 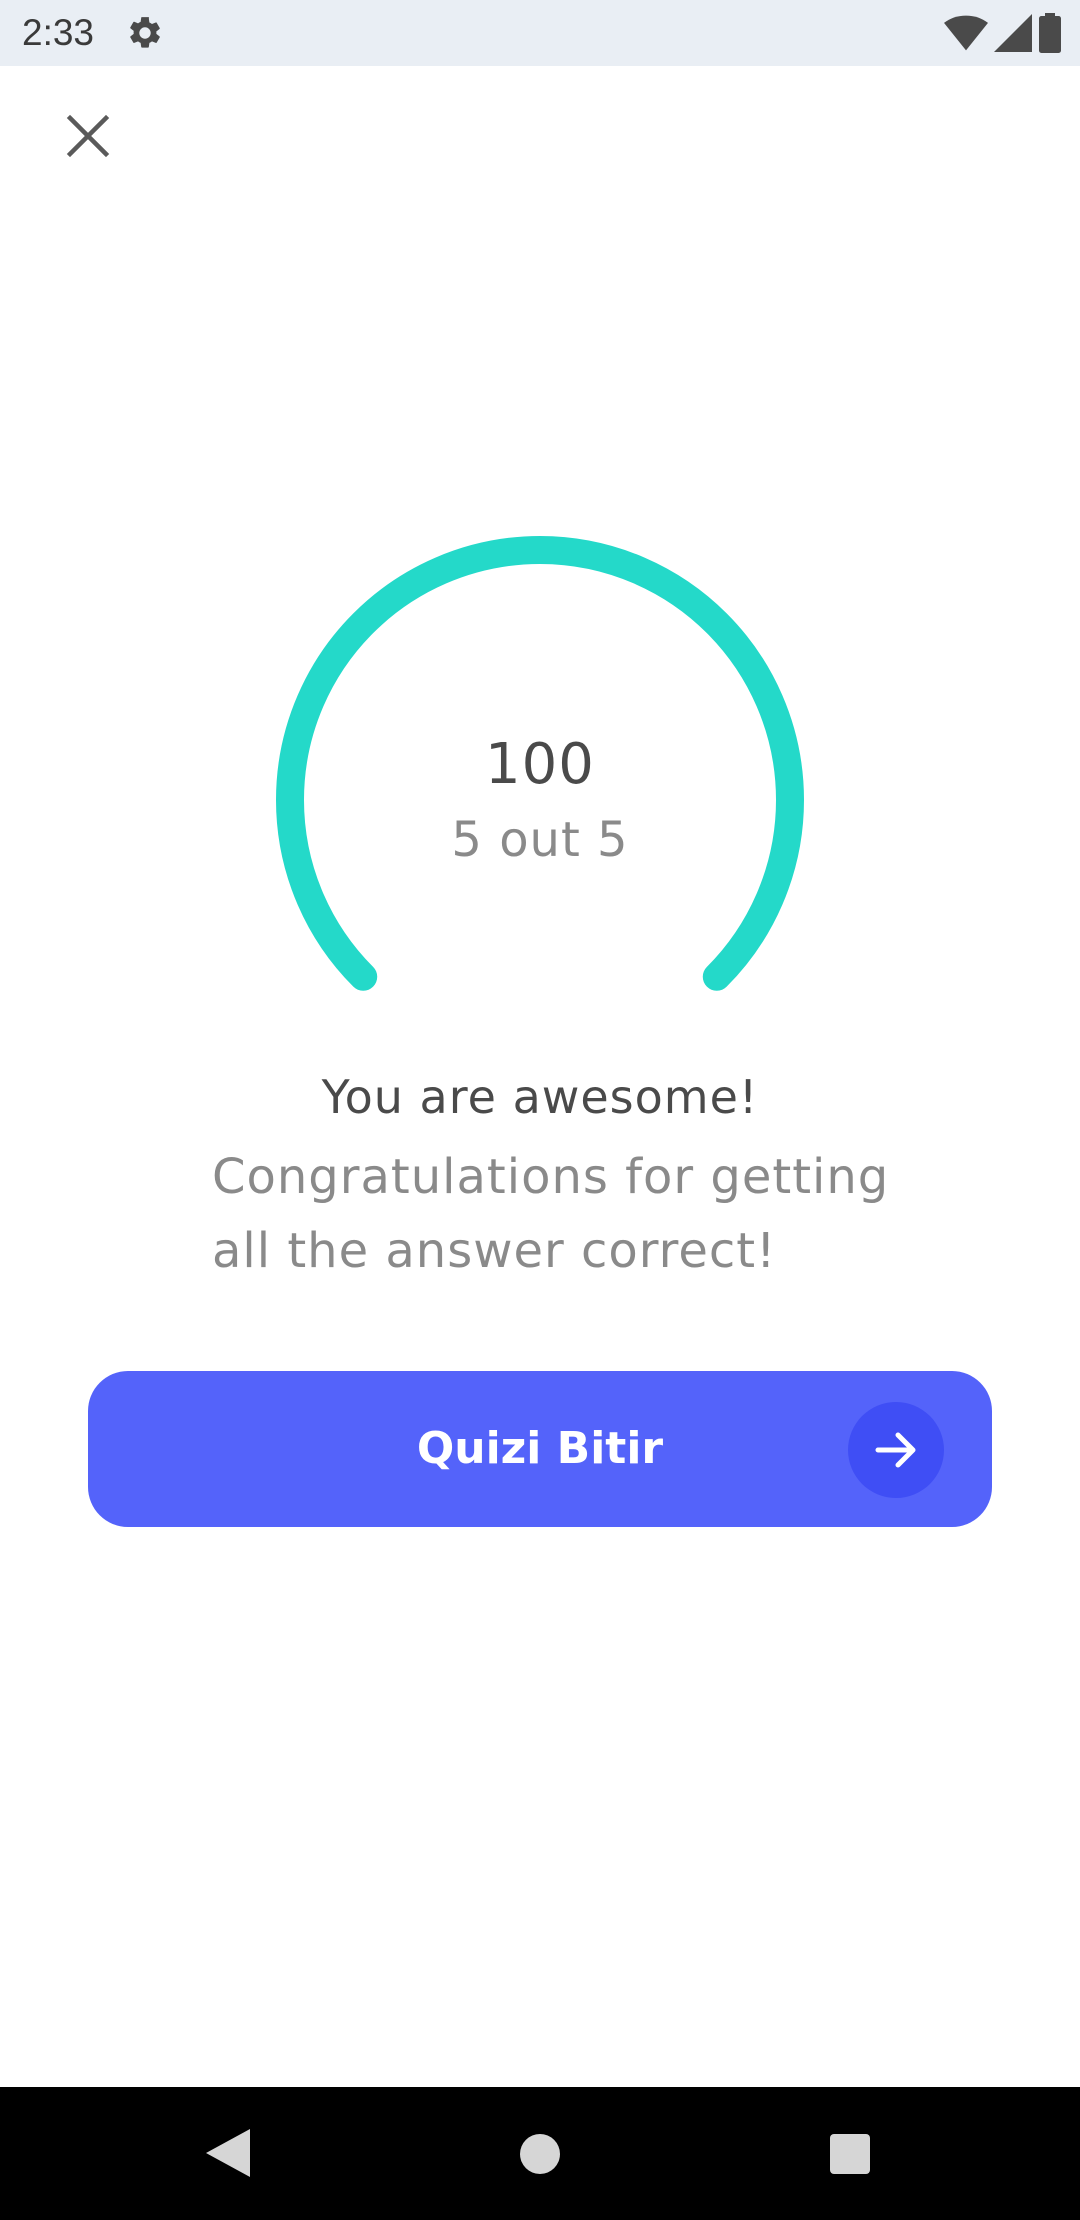 I want to click on close-icon, so click(x=88, y=136).